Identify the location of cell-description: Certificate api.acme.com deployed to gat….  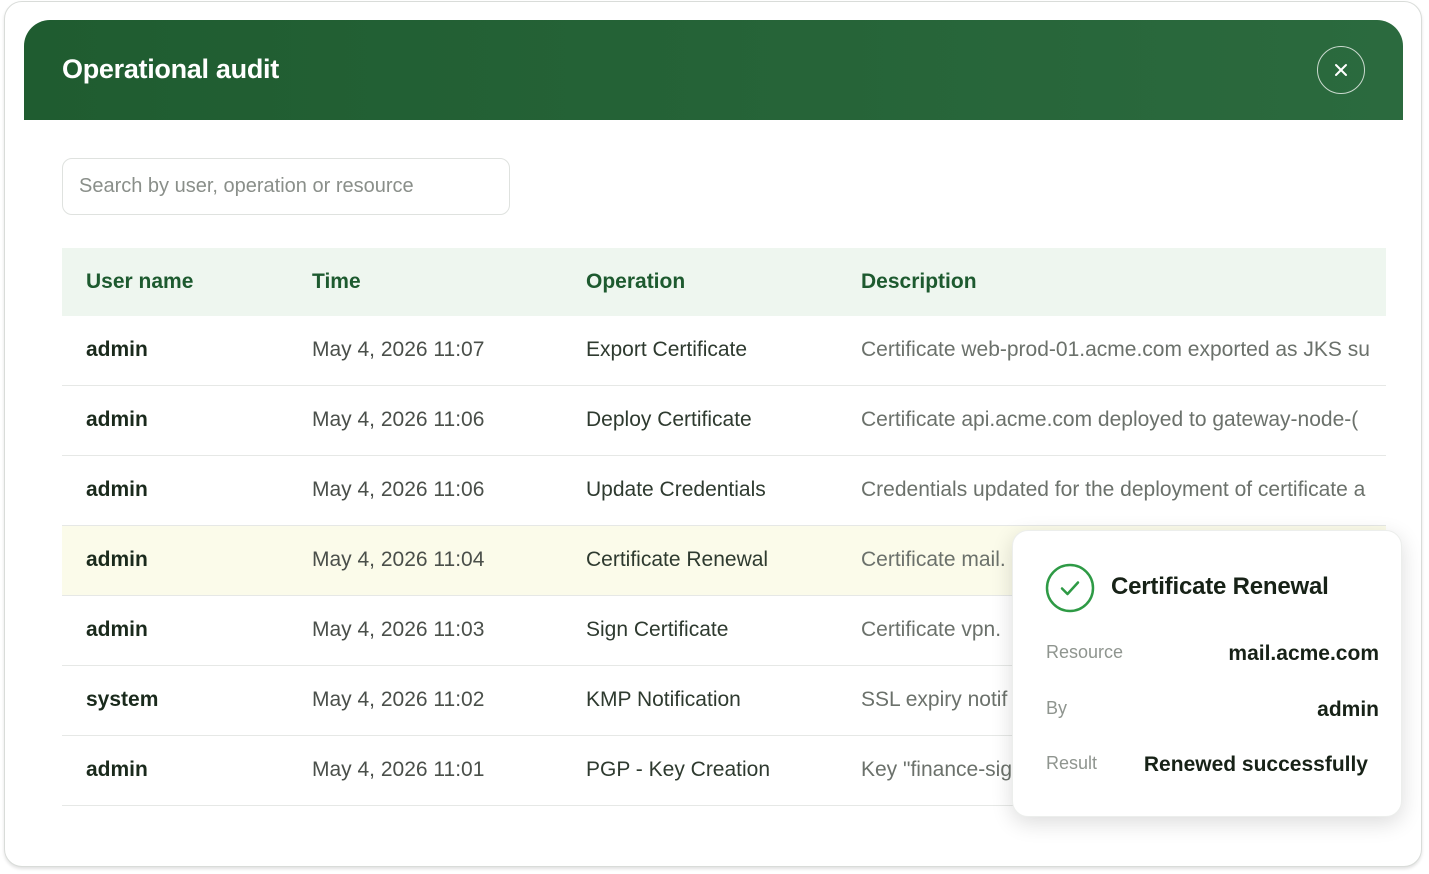
(1110, 419).